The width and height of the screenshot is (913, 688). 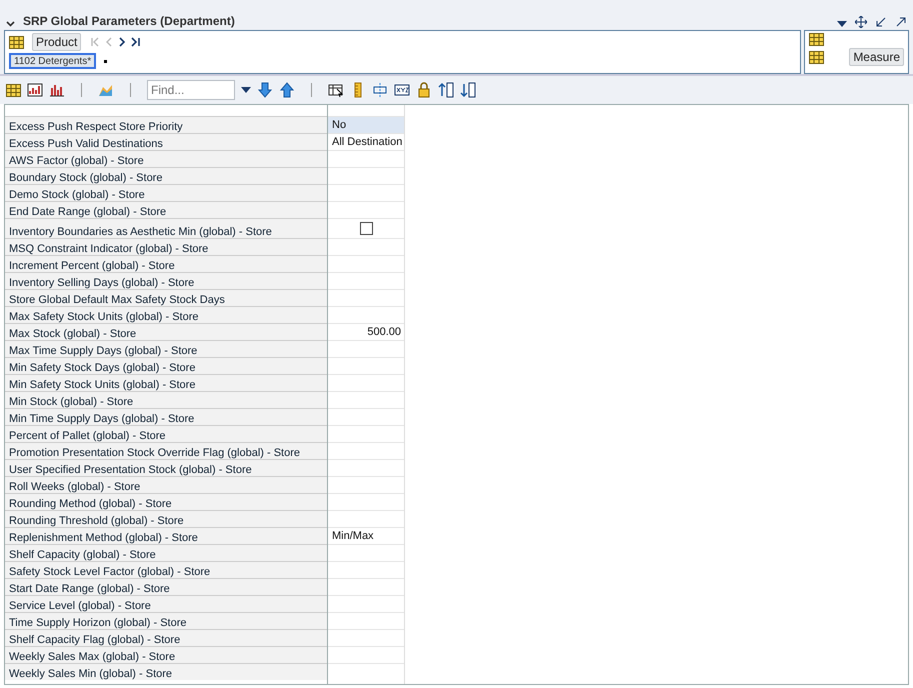 What do you see at coordinates (468, 90) in the screenshot?
I see `sort-descending-icon` at bounding box center [468, 90].